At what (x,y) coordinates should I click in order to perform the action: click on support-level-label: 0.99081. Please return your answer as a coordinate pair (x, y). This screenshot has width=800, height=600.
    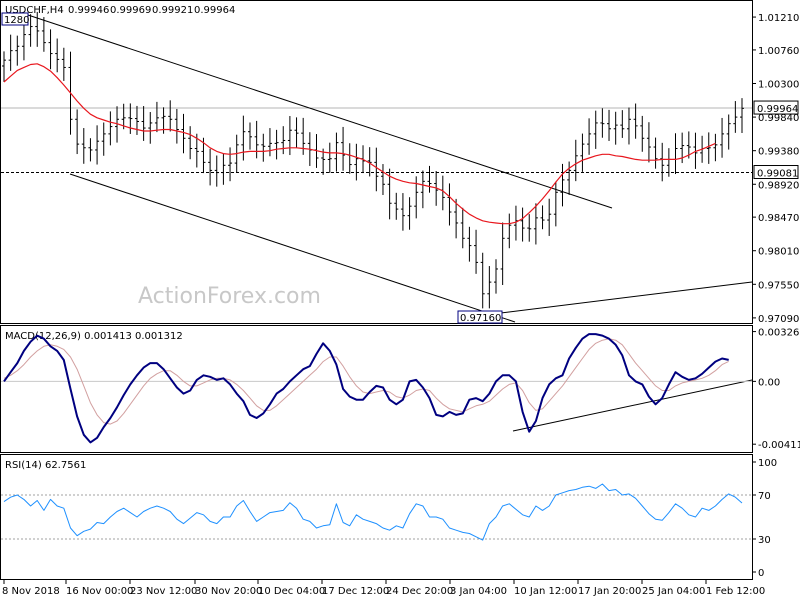
    Looking at the image, I should click on (777, 174).